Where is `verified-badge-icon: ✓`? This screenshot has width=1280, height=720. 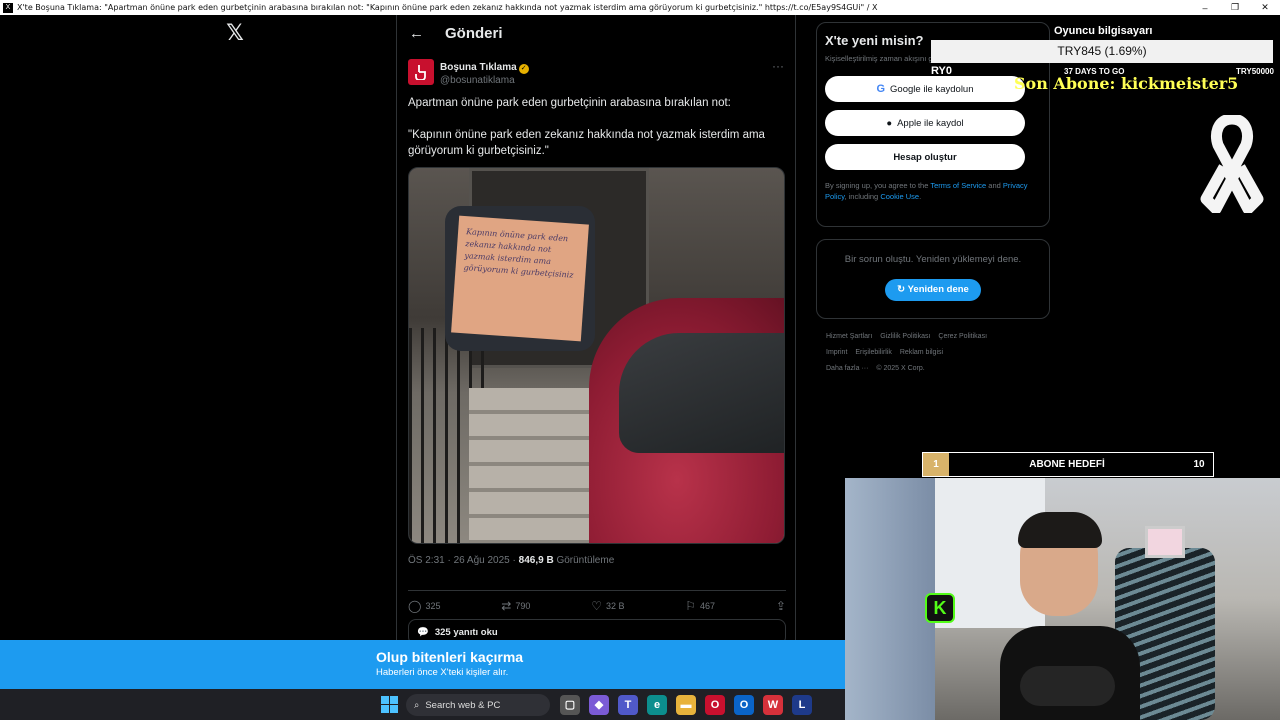 verified-badge-icon: ✓ is located at coordinates (523, 69).